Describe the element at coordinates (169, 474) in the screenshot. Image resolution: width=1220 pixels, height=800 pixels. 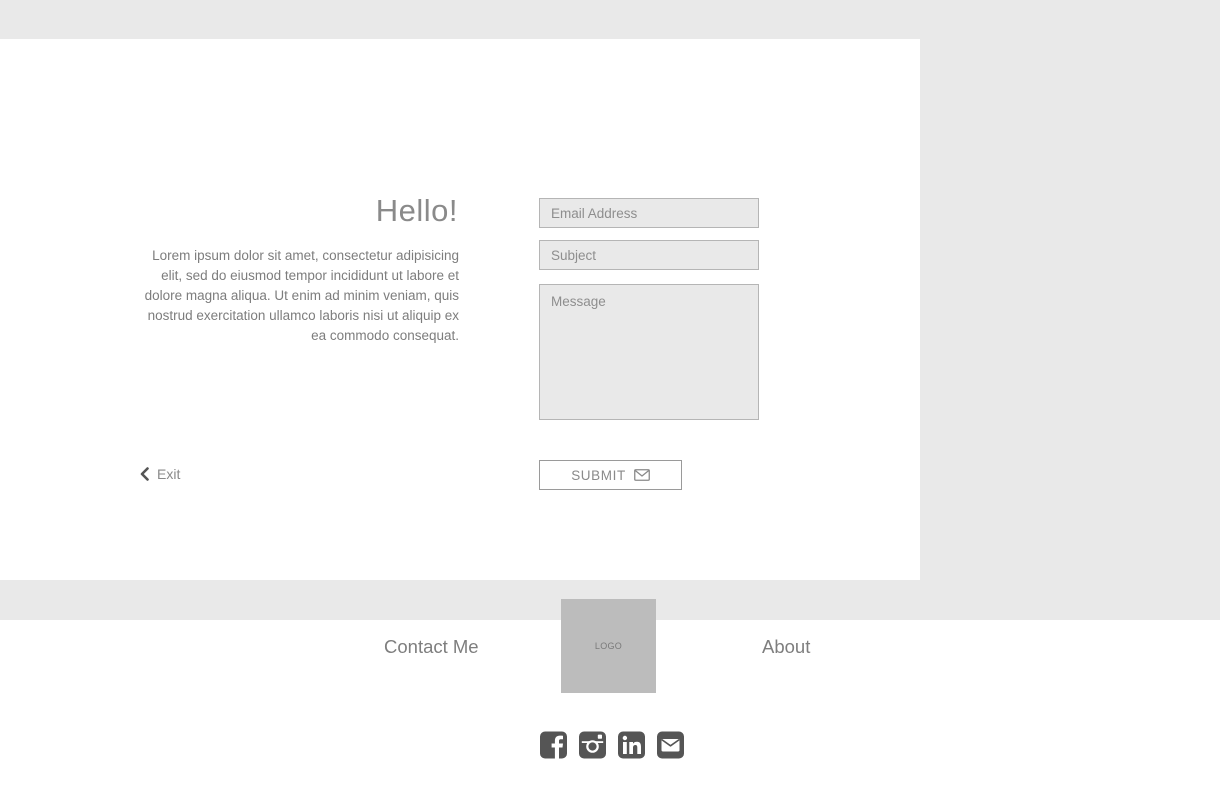
I see `exit-label: Exit` at that location.